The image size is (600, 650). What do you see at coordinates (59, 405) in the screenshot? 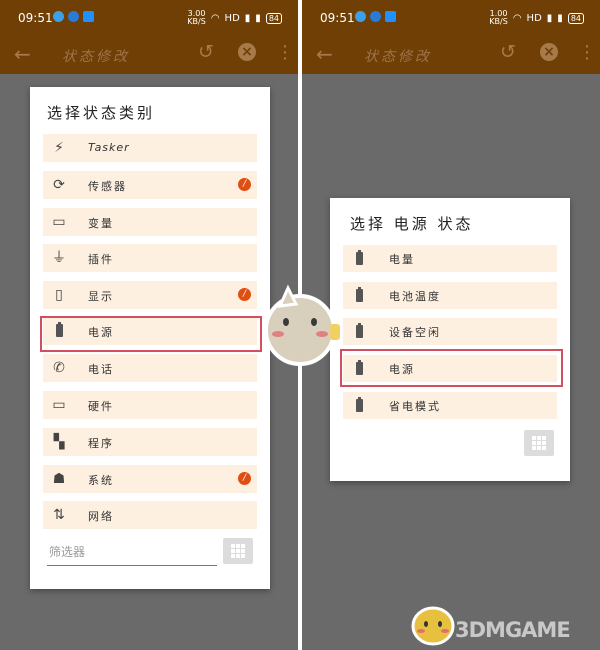
I see `laptop-icon: ▭` at bounding box center [59, 405].